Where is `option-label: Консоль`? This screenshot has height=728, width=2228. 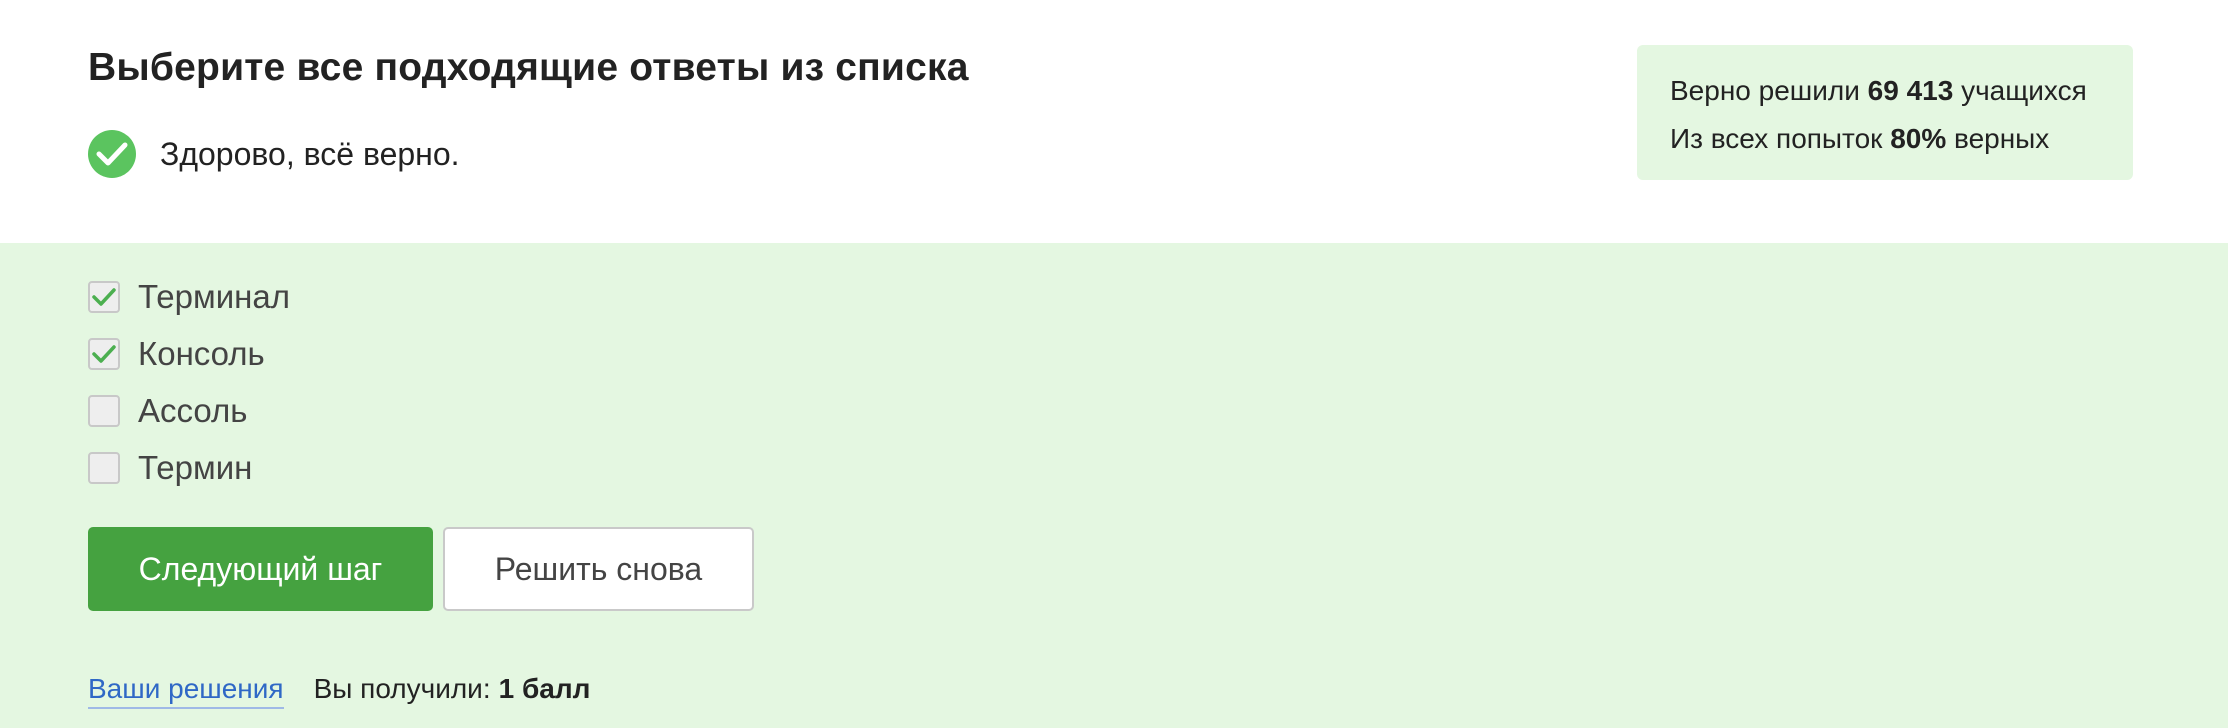 option-label: Консоль is located at coordinates (201, 353).